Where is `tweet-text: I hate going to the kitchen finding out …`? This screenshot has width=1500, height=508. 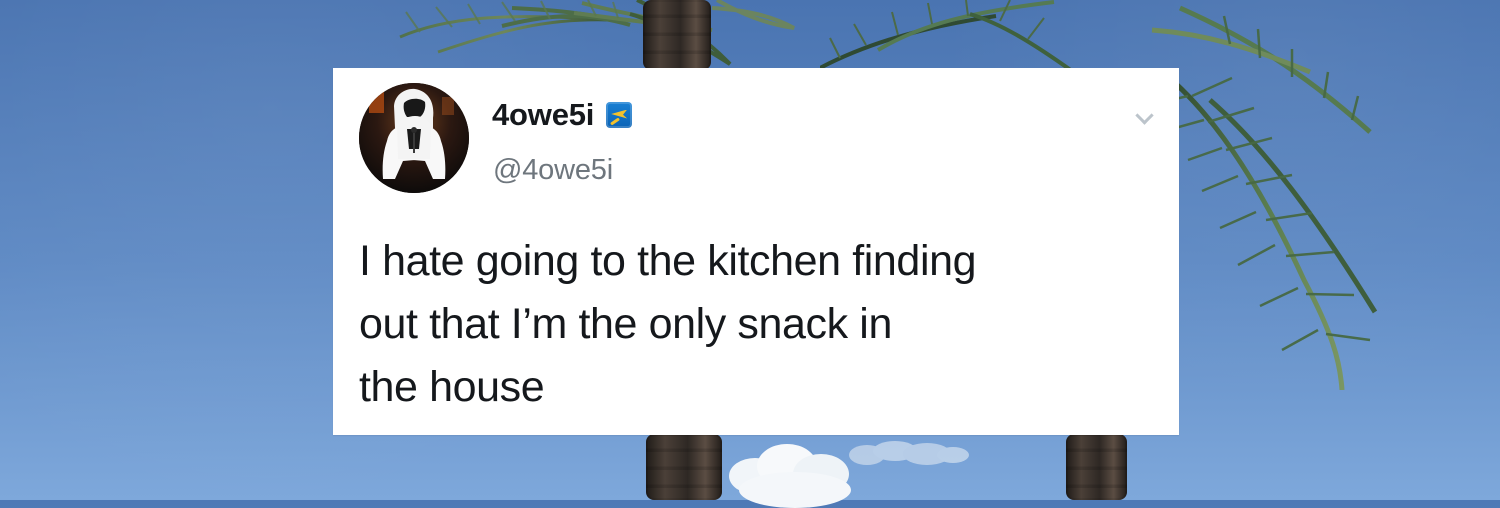
tweet-text: I hate going to the kitchen finding out … is located at coordinates (668, 324).